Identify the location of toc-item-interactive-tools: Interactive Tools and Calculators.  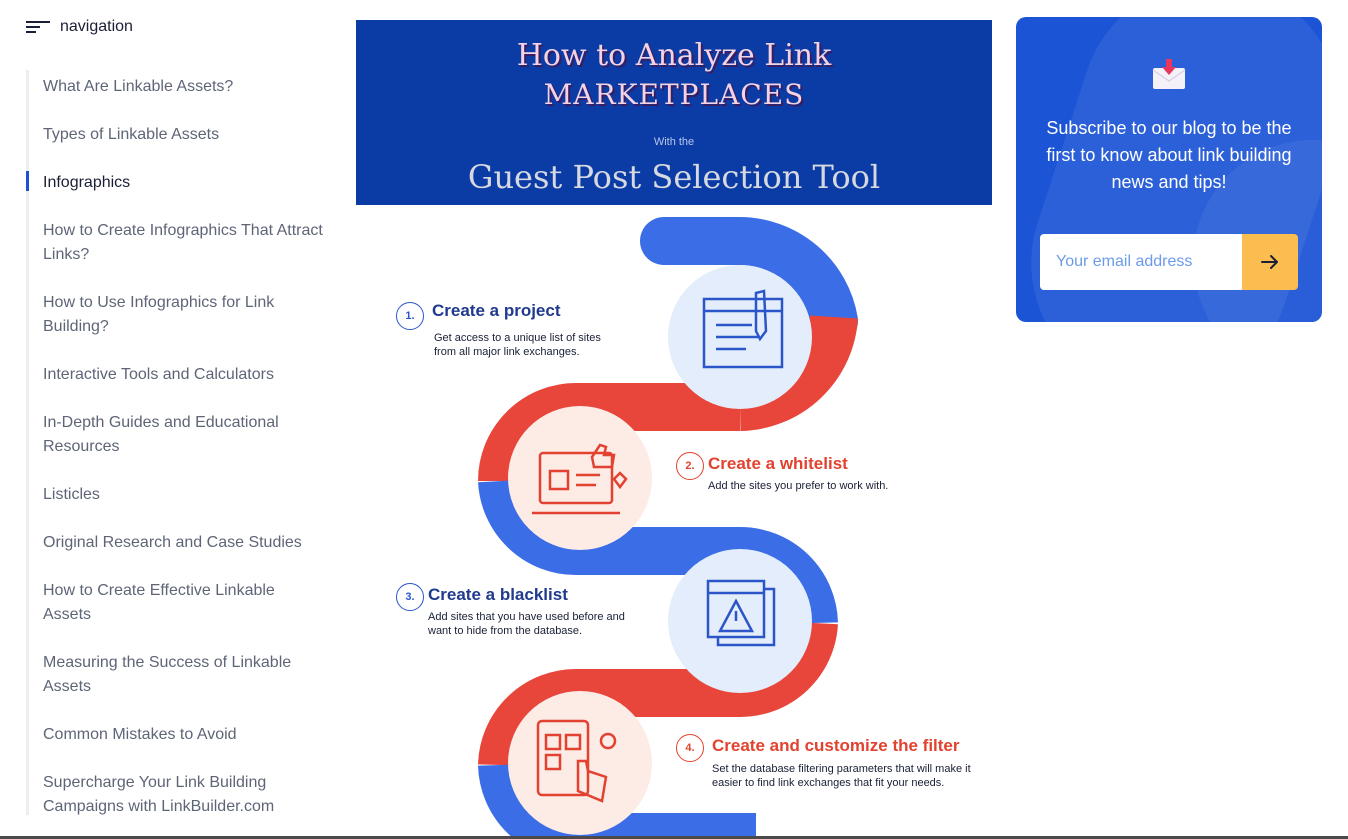
(183, 375).